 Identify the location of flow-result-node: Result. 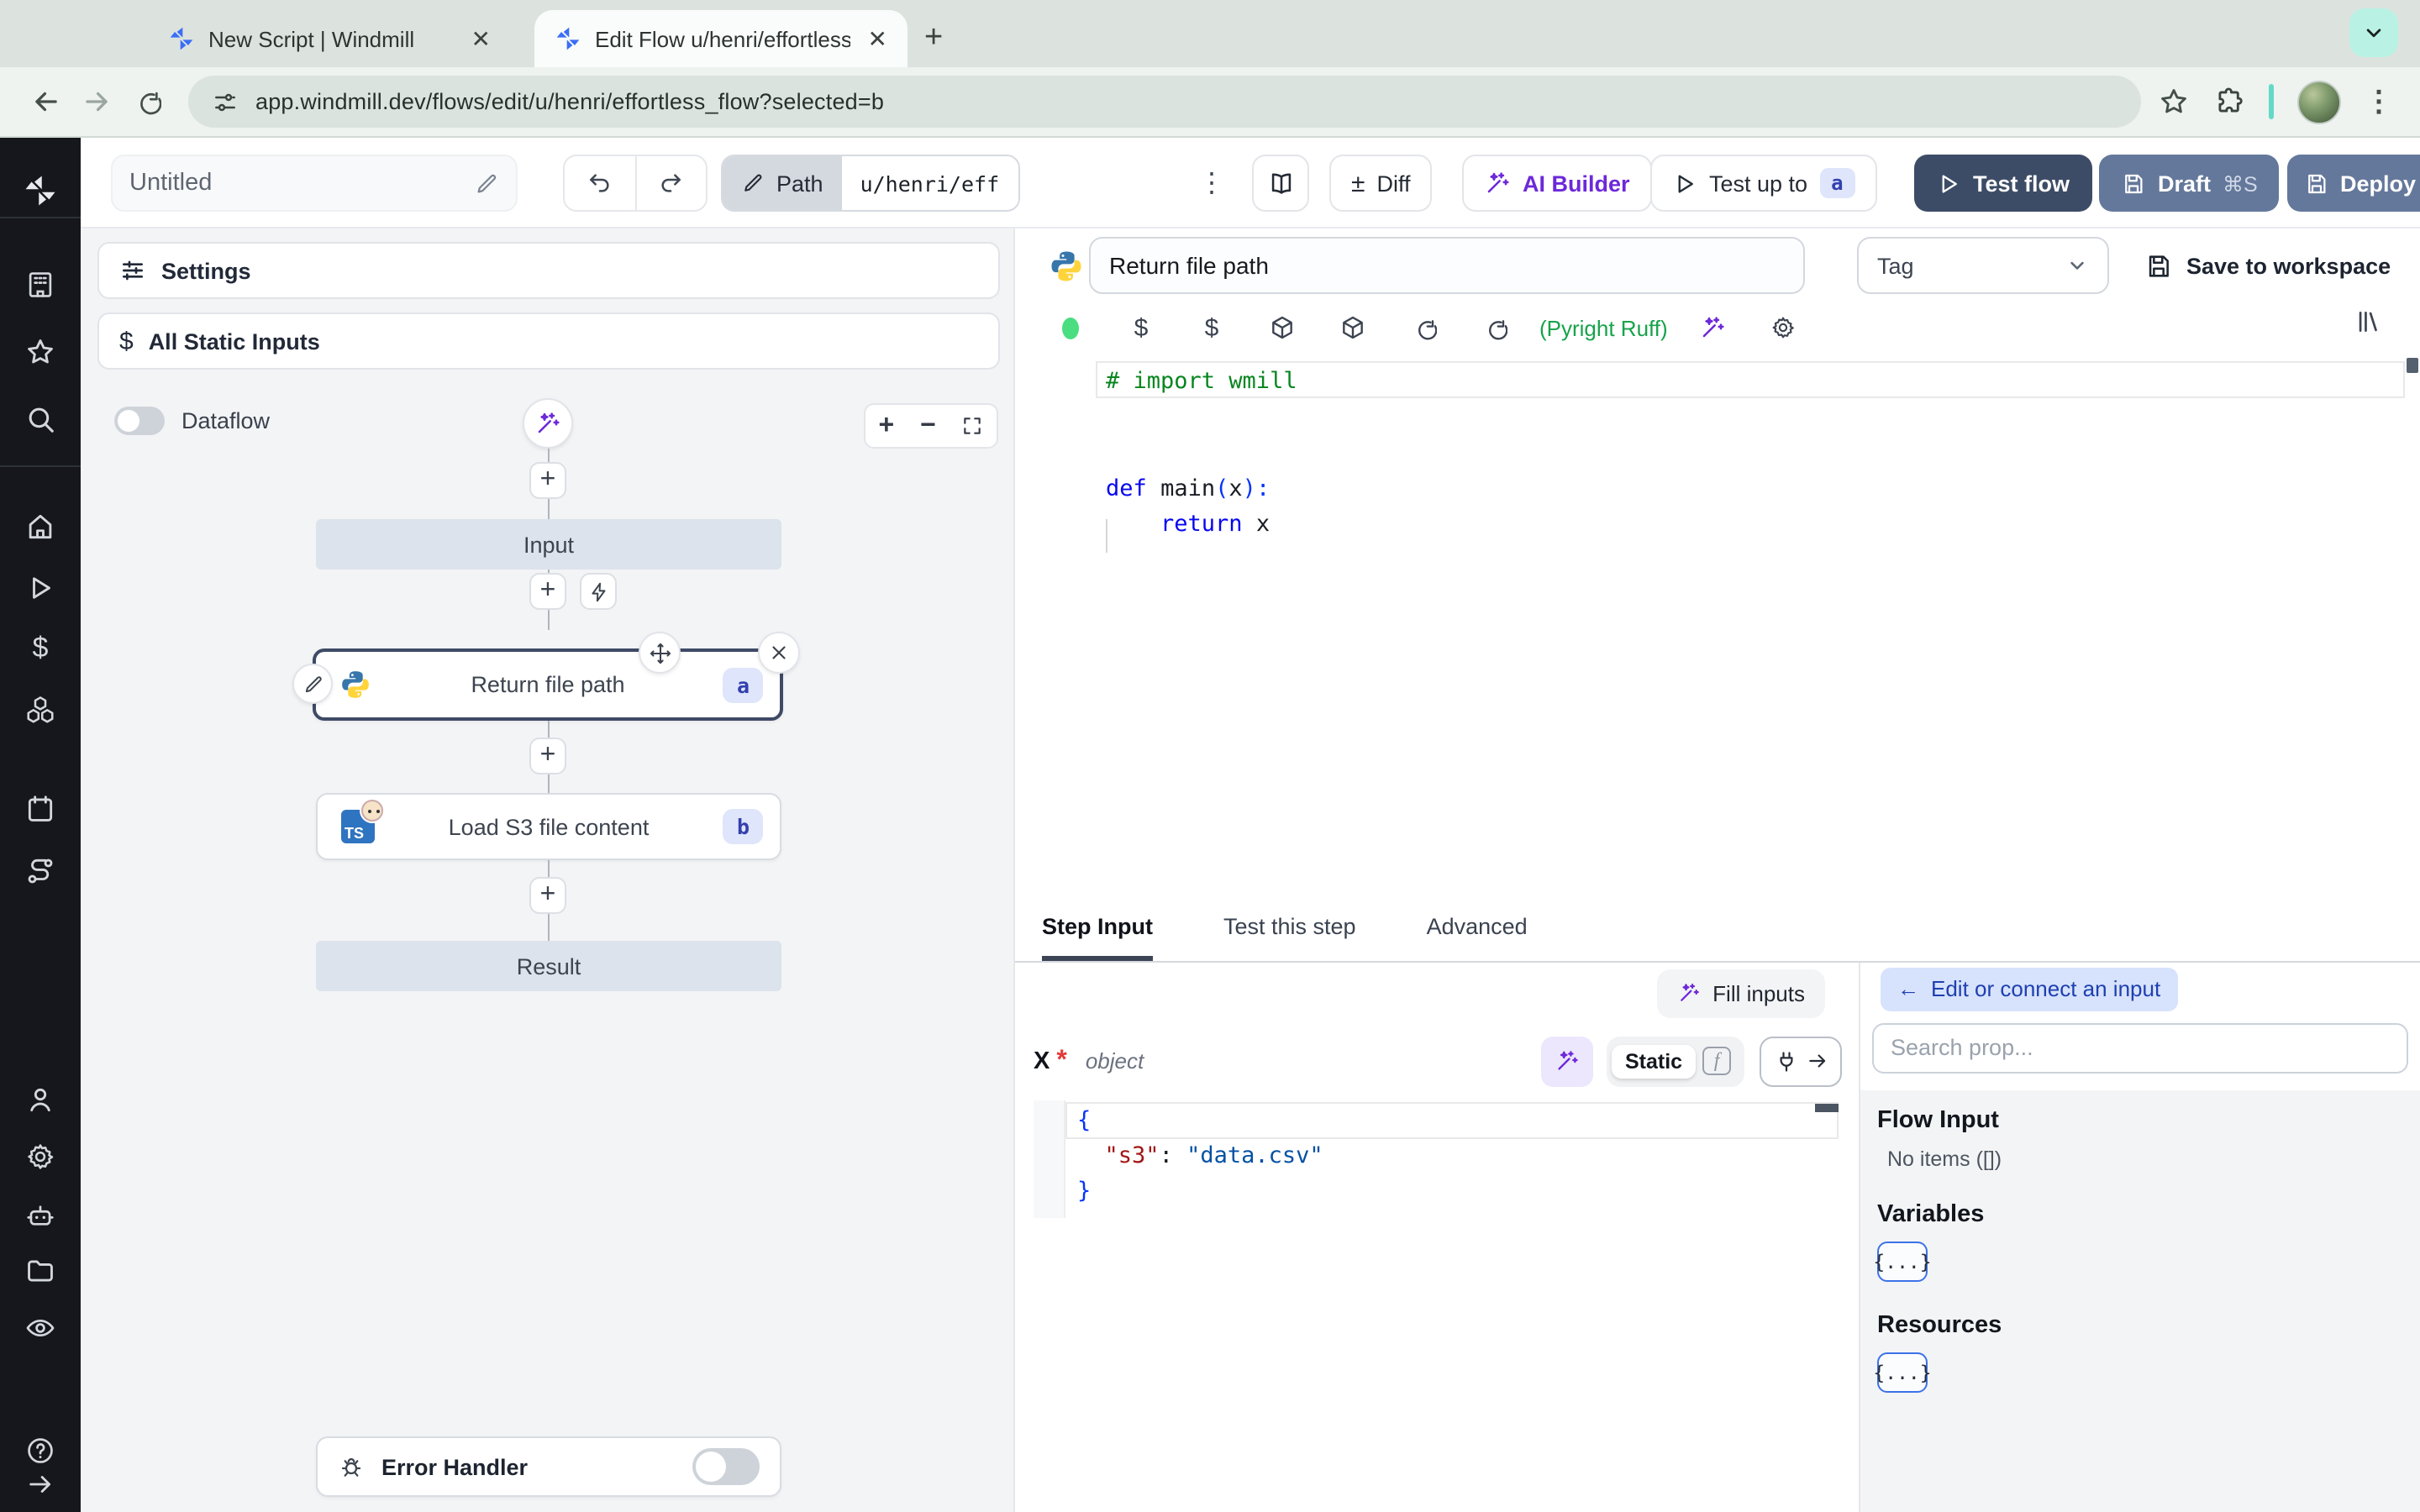
(548, 966).